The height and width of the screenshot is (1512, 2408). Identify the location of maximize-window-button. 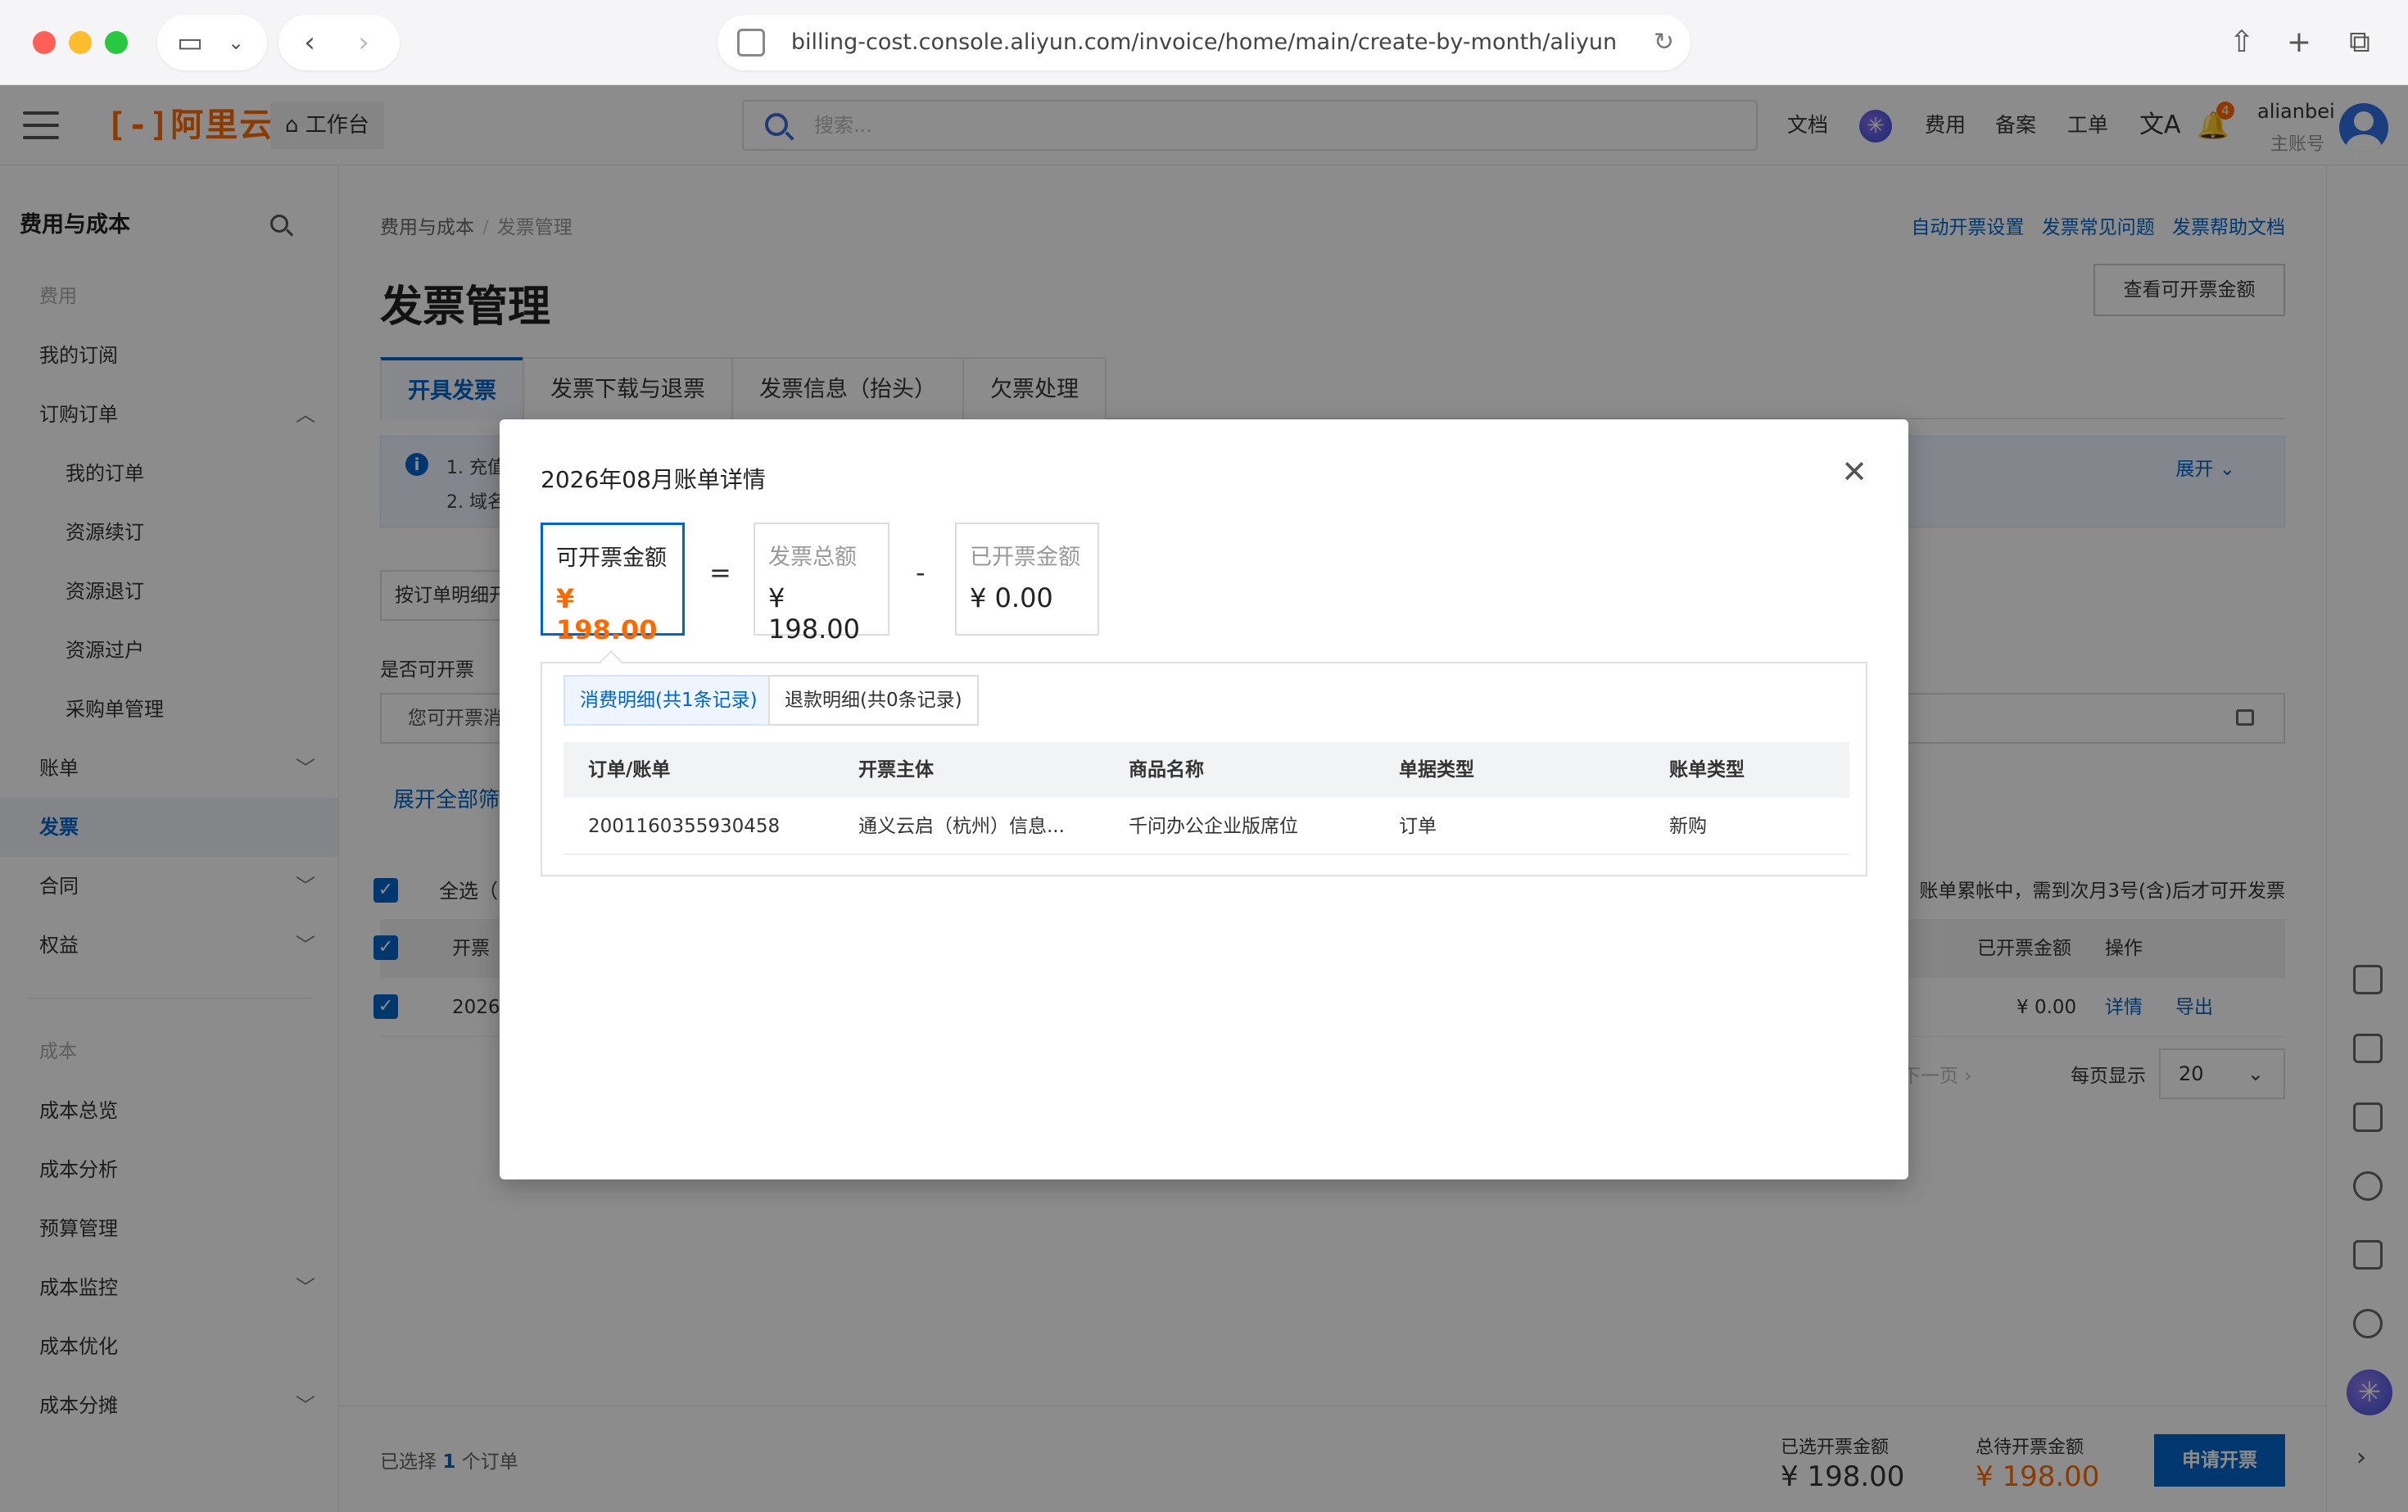
(116, 42).